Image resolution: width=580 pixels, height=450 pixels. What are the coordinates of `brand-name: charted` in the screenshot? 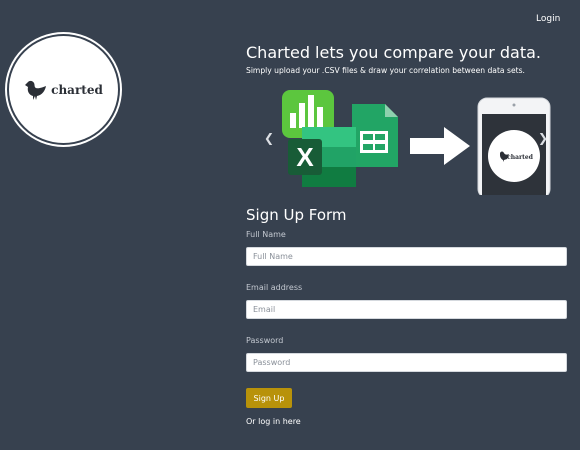 It's located at (77, 89).